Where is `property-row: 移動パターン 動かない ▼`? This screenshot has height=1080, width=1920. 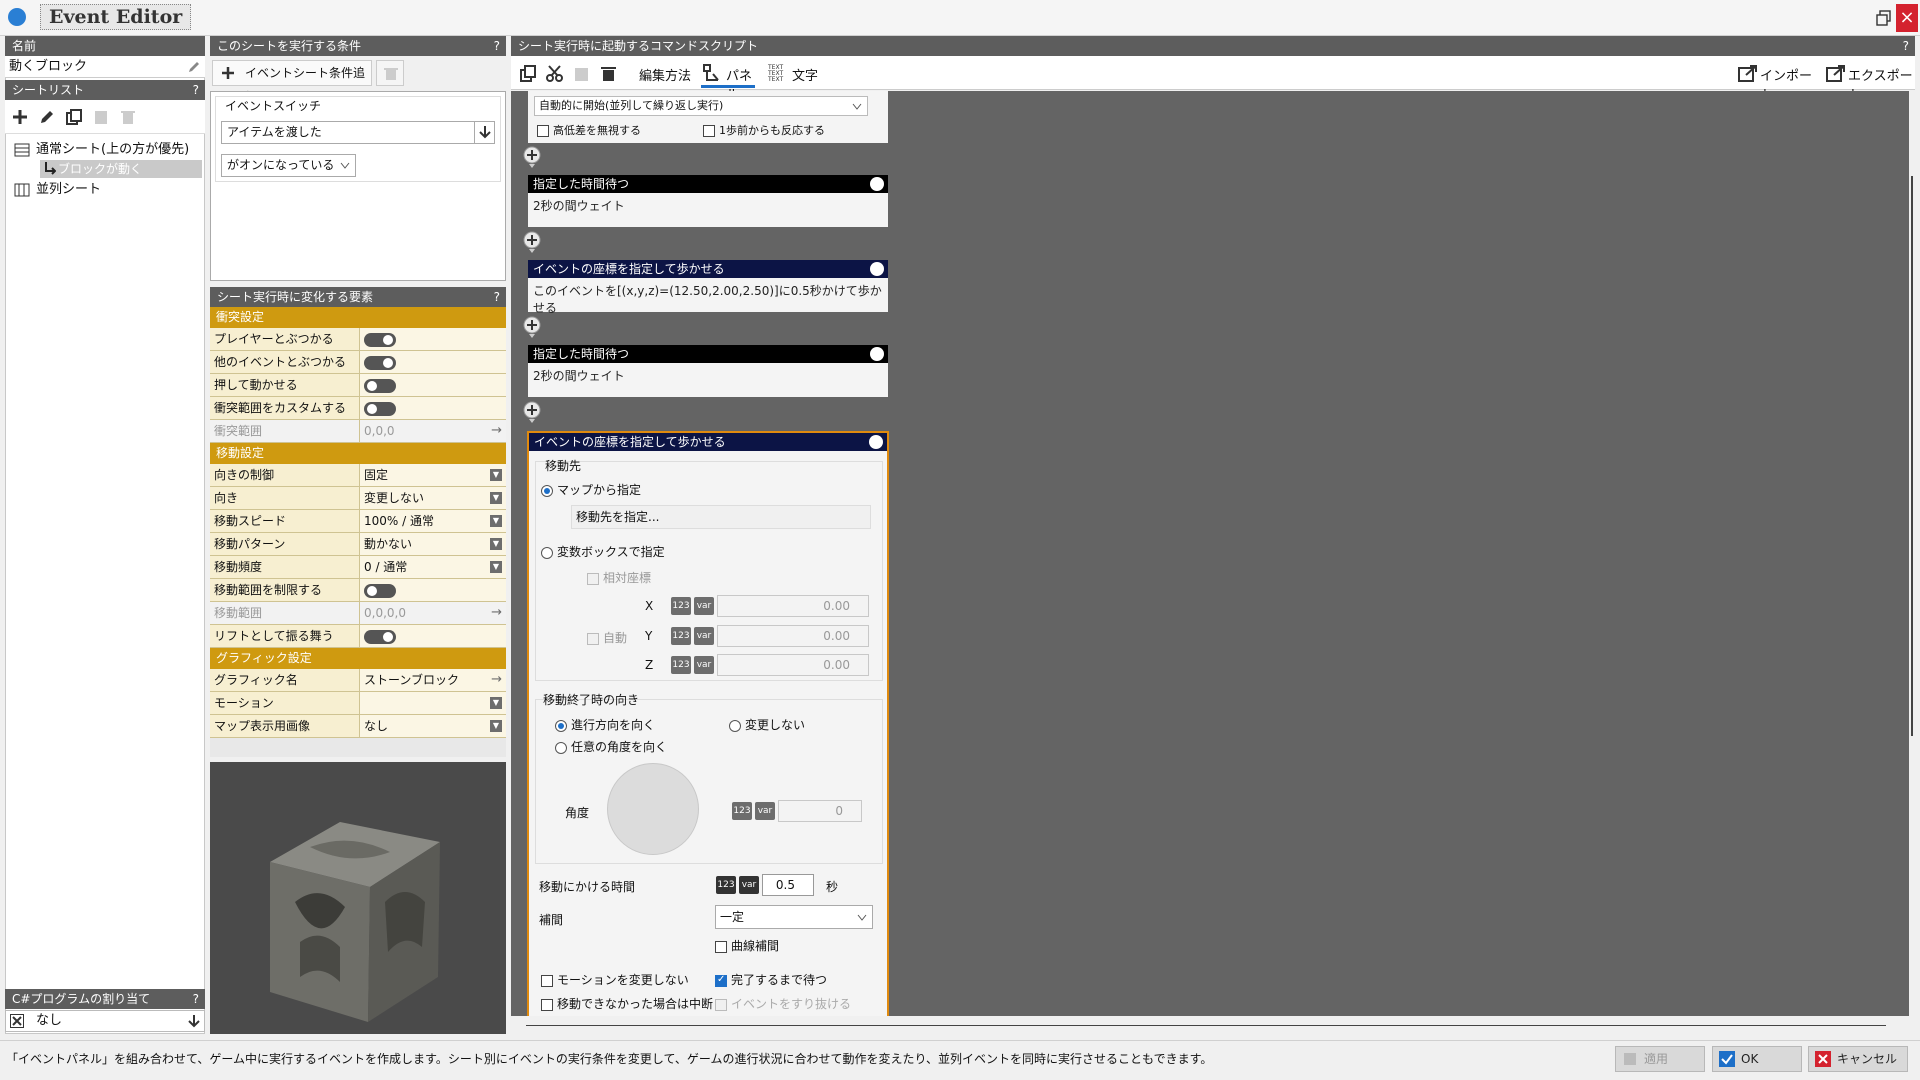
property-row: 移動パターン 動かない ▼ is located at coordinates (358, 544).